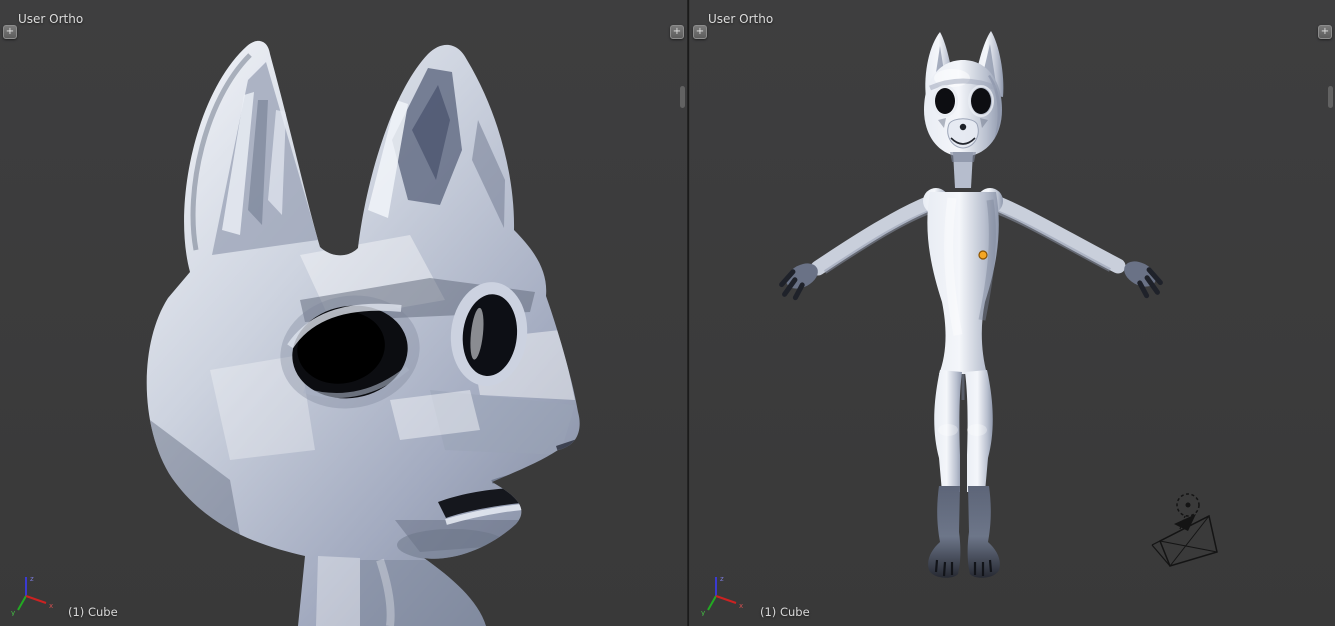  What do you see at coordinates (1184, 540) in the screenshot?
I see `camera-wireframe-icon` at bounding box center [1184, 540].